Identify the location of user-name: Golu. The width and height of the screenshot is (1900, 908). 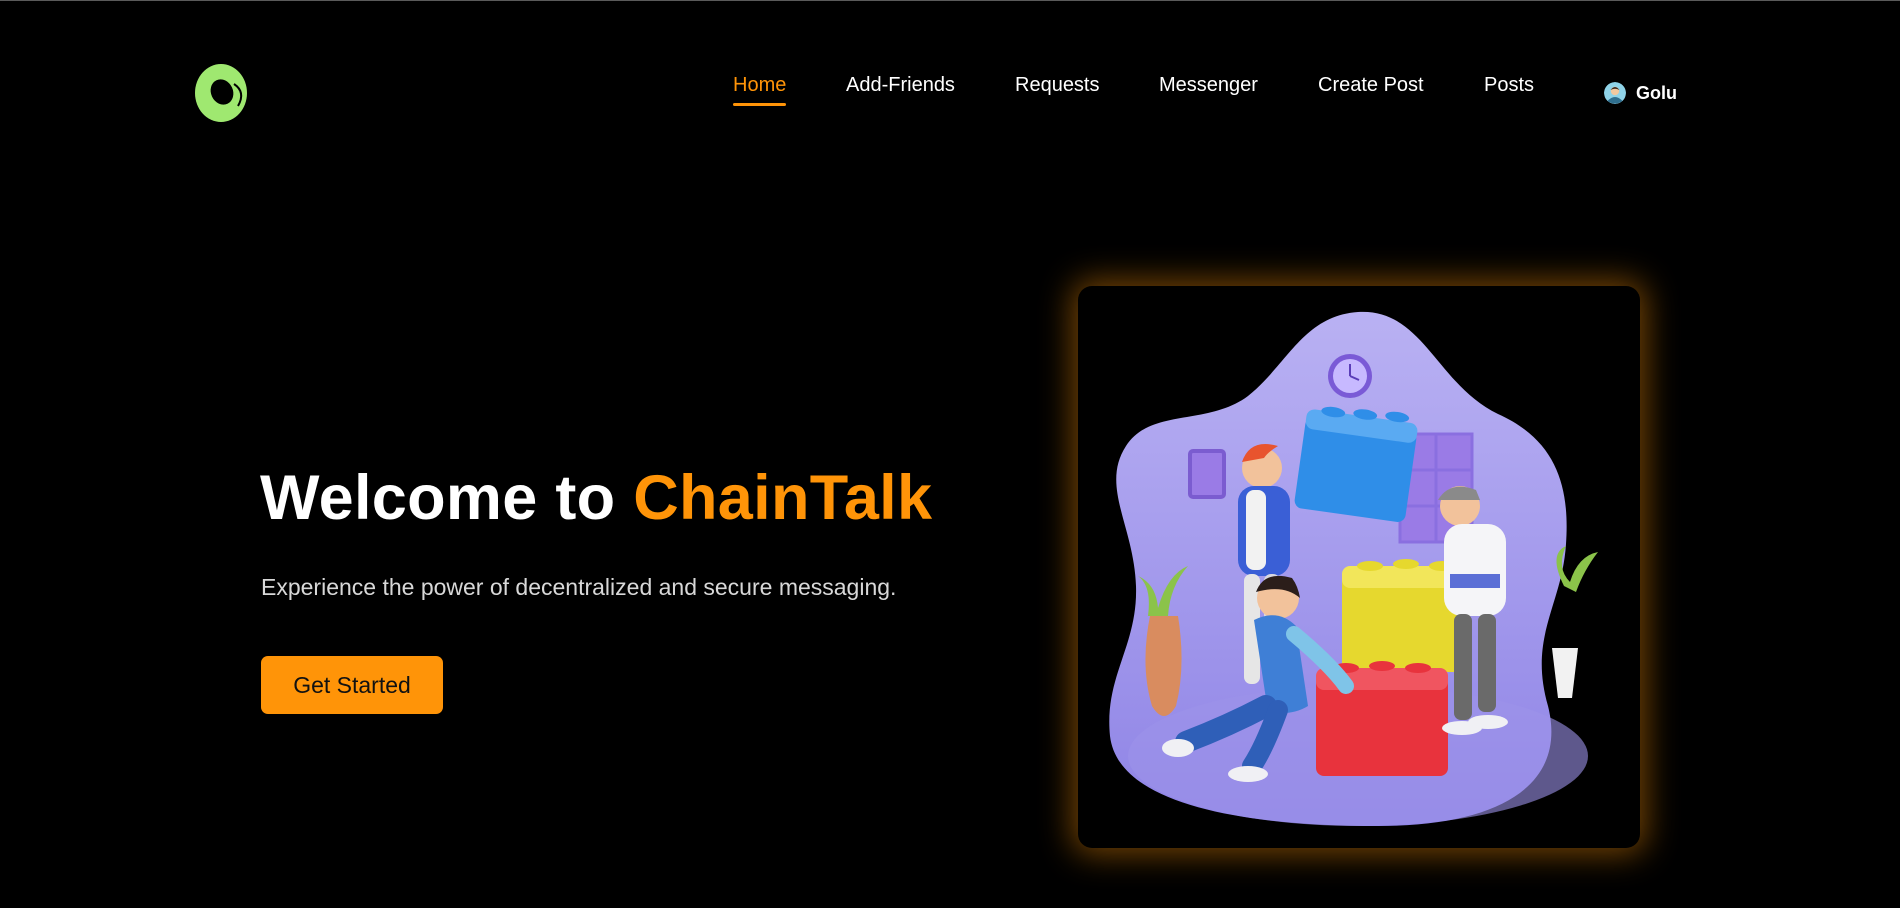
(1656, 92).